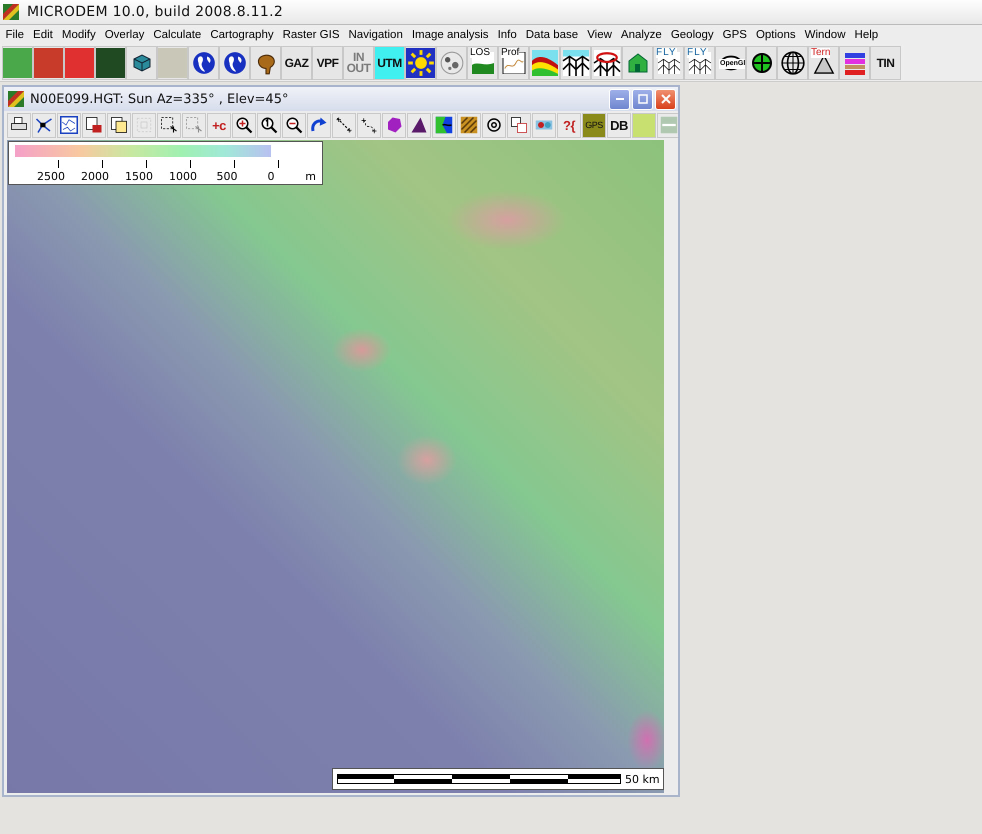 The width and height of the screenshot is (982, 834). I want to click on frame-icon, so click(144, 125).